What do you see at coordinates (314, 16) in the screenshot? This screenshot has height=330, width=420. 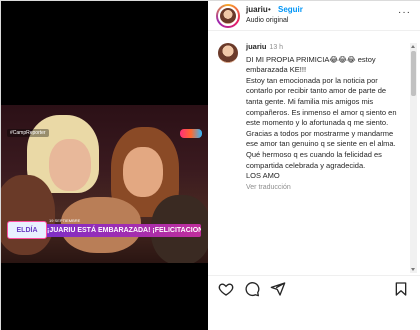 I see `post-header: juariu • Seguir Audio original ···` at bounding box center [314, 16].